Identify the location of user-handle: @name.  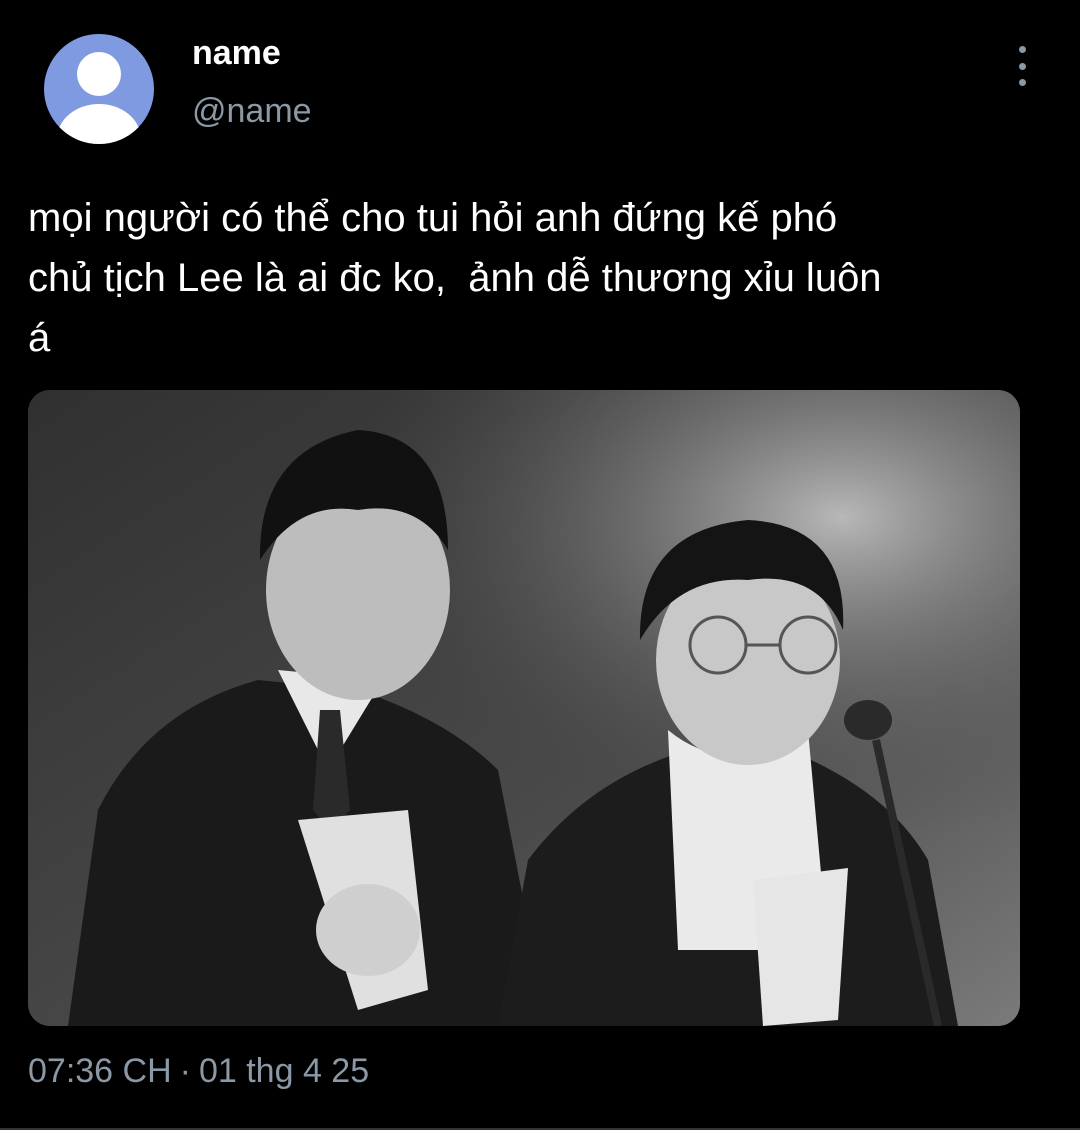
(252, 111).